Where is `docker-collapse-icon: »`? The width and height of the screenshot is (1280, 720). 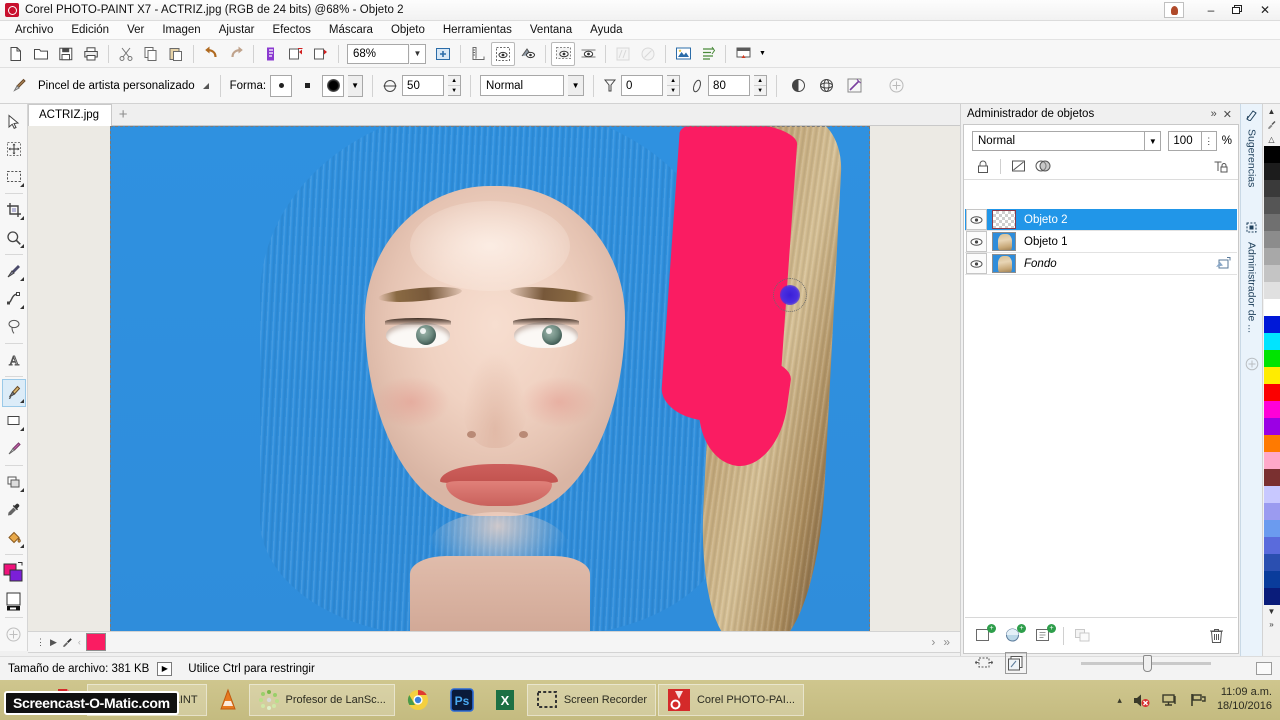 docker-collapse-icon: » is located at coordinates (1214, 114).